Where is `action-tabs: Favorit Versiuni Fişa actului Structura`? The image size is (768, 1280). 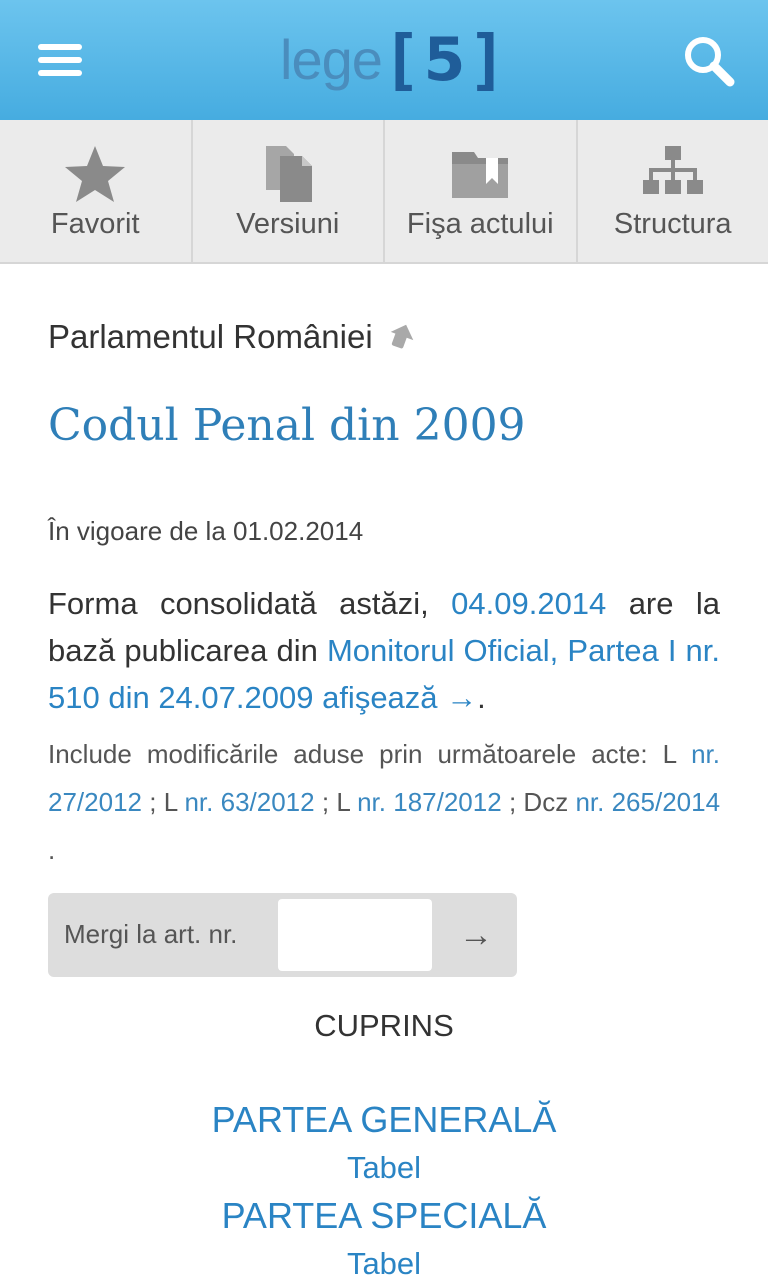 action-tabs: Favorit Versiuni Fişa actului Structura is located at coordinates (384, 192).